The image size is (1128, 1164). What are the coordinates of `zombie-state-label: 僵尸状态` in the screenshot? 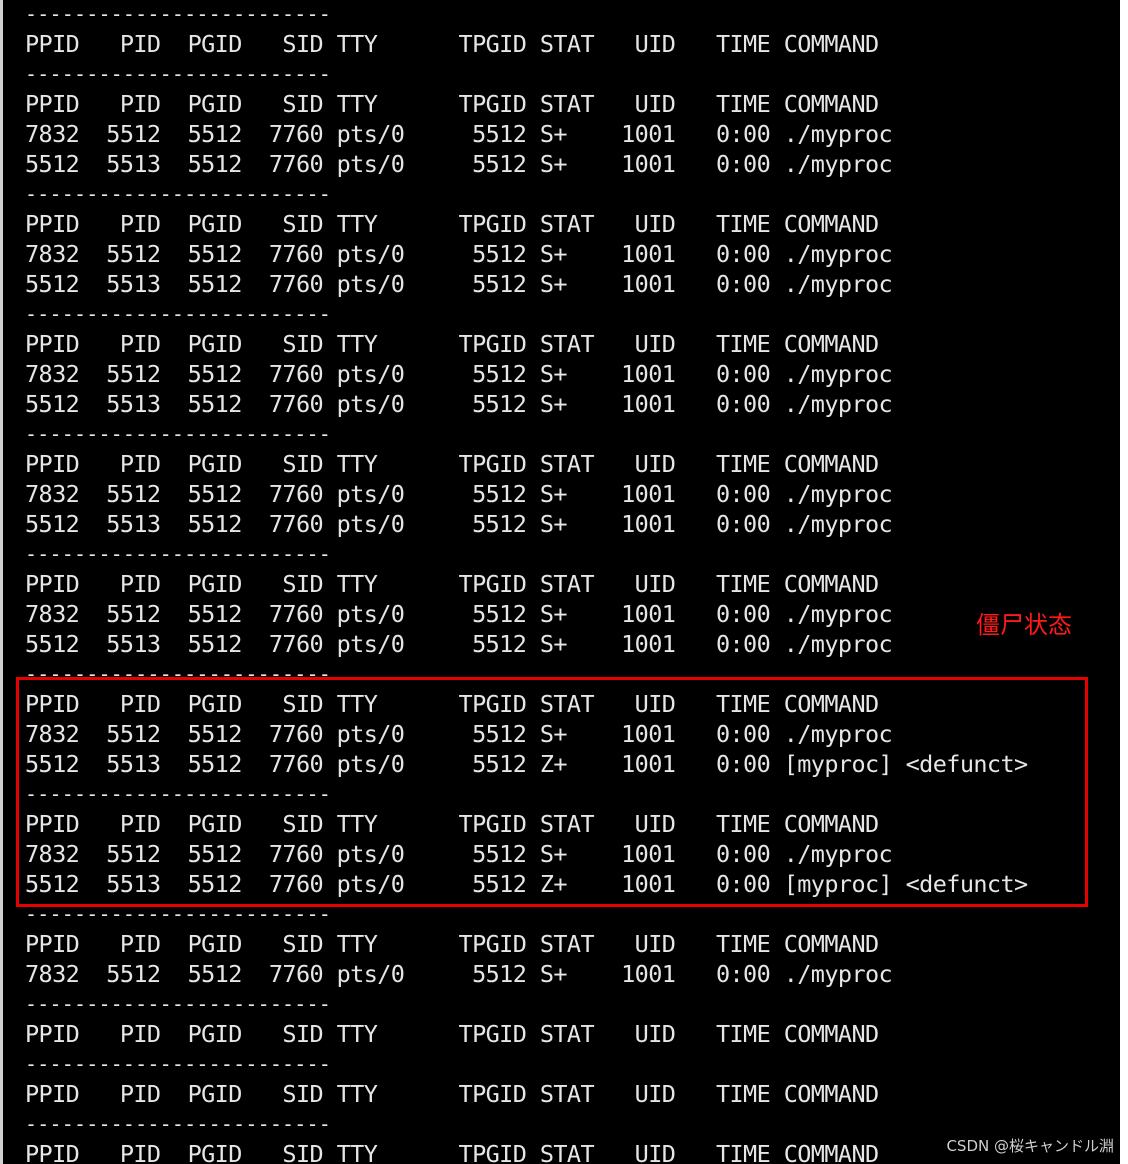 It's located at (1024, 625).